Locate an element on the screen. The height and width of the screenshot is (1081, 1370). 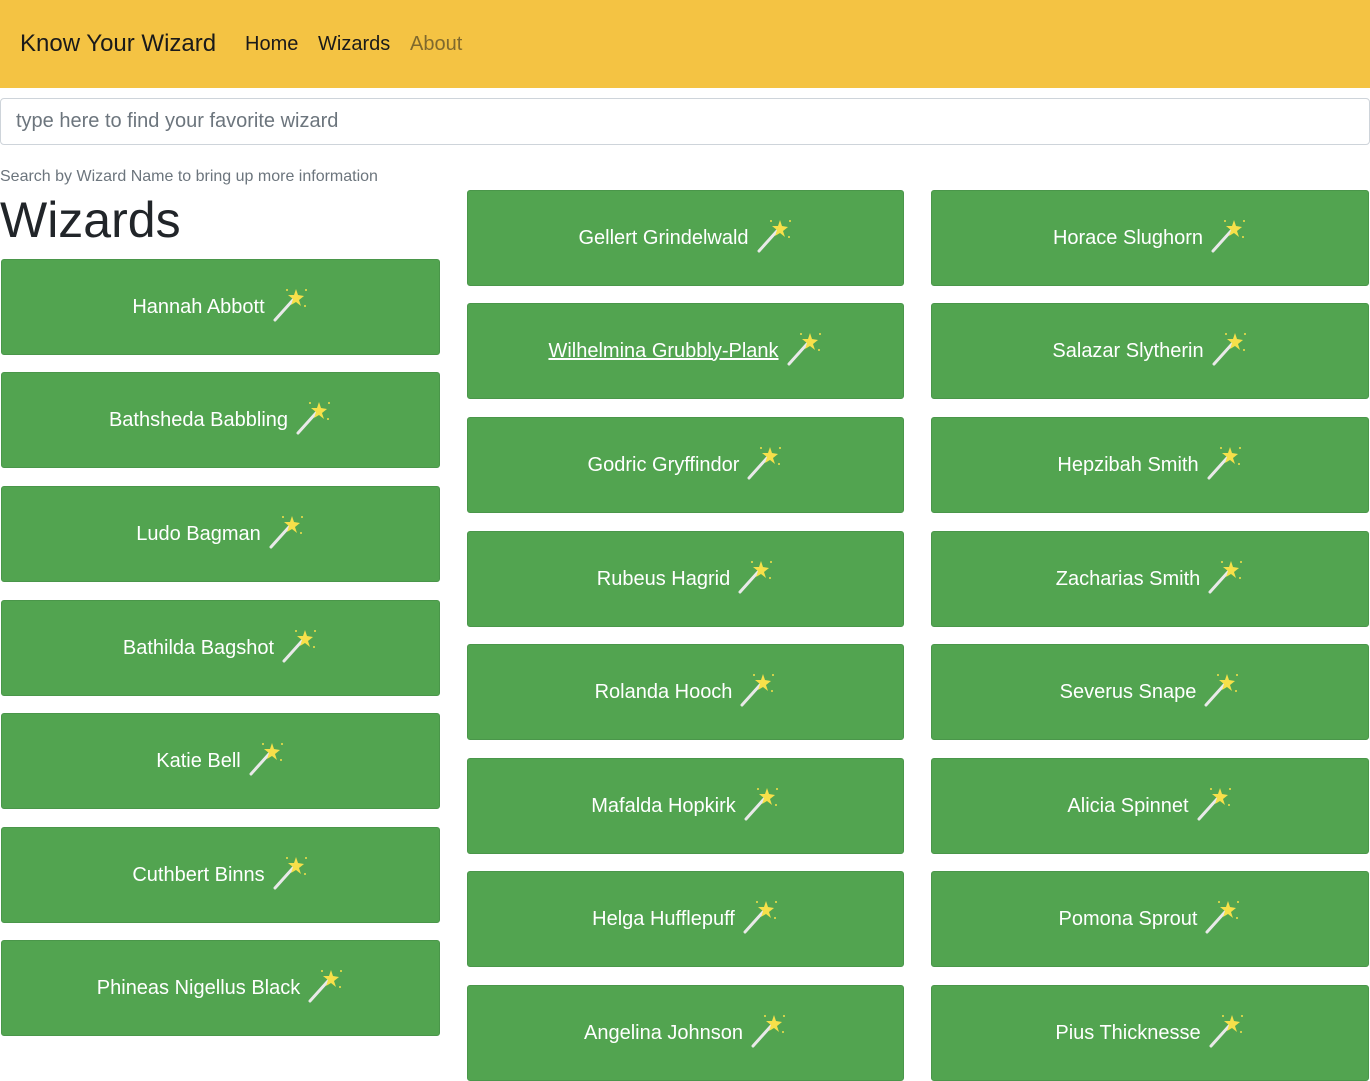
wizard-card: Phineas Nigellus Black is located at coordinates (220, 988).